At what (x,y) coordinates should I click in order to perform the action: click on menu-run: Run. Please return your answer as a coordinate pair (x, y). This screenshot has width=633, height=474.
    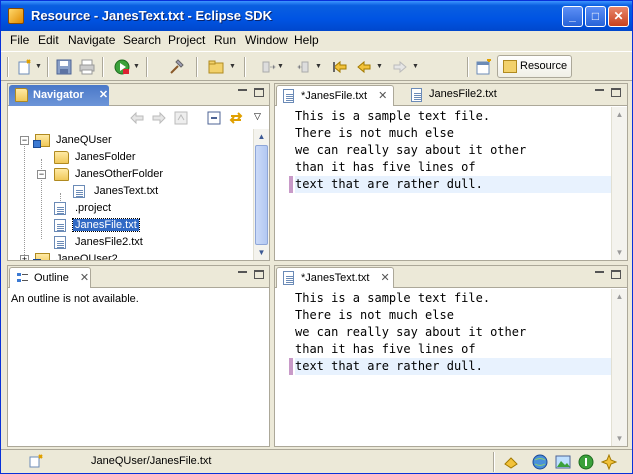
    Looking at the image, I should click on (225, 40).